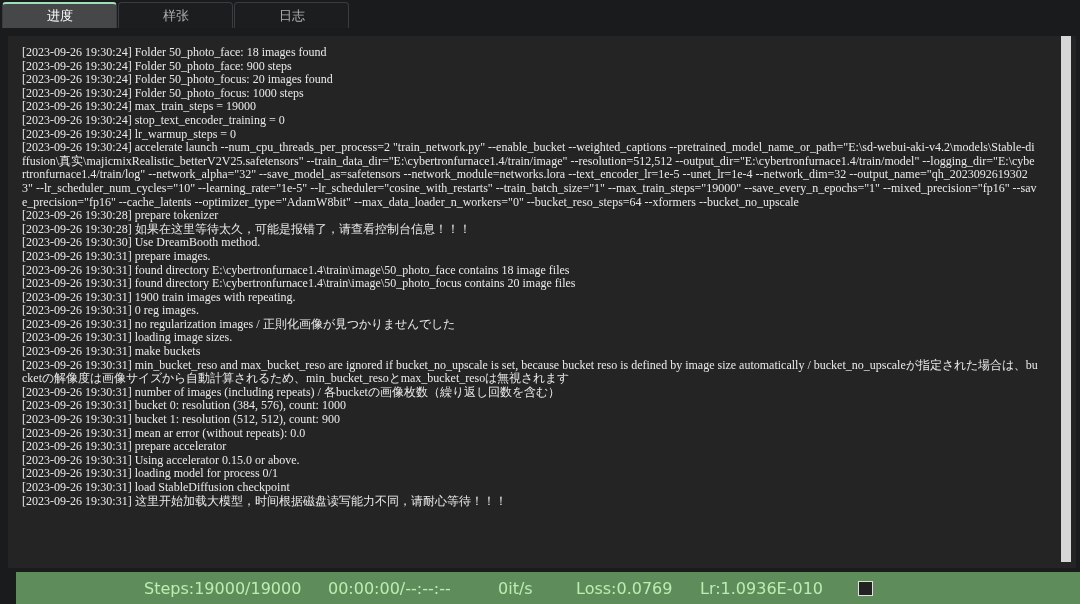 This screenshot has width=1080, height=604. What do you see at coordinates (161, 460) in the screenshot?
I see `log-line: [2023-09-26 19:30:31] Using accelerator 0.15.0 or above.` at bounding box center [161, 460].